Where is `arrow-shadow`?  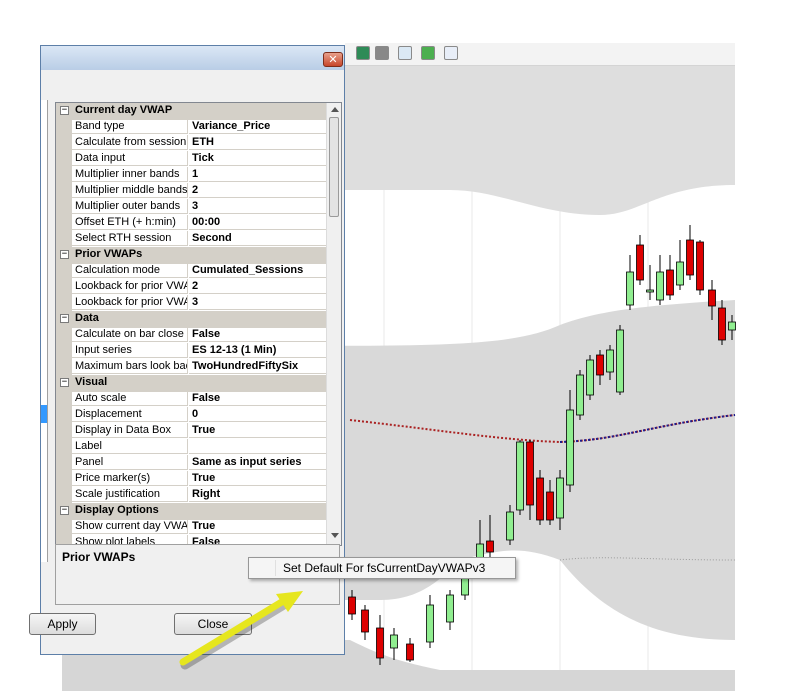 arrow-shadow is located at coordinates (236, 634).